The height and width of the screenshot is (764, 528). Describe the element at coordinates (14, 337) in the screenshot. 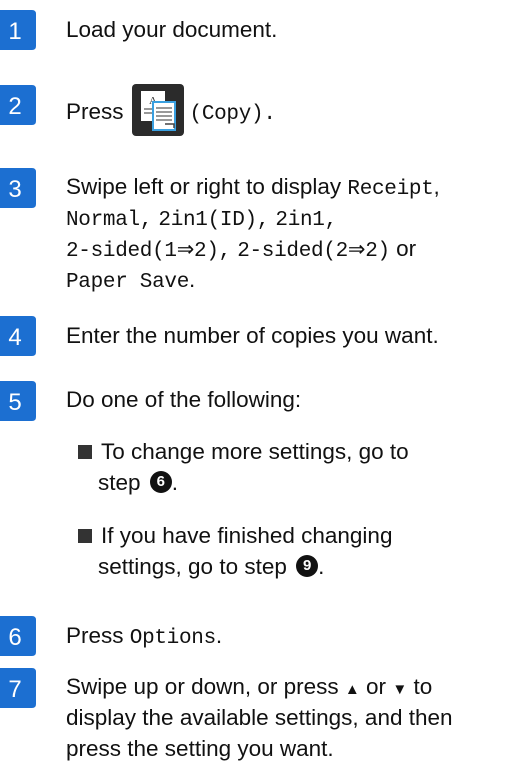

I see `svg-text: 4` at that location.